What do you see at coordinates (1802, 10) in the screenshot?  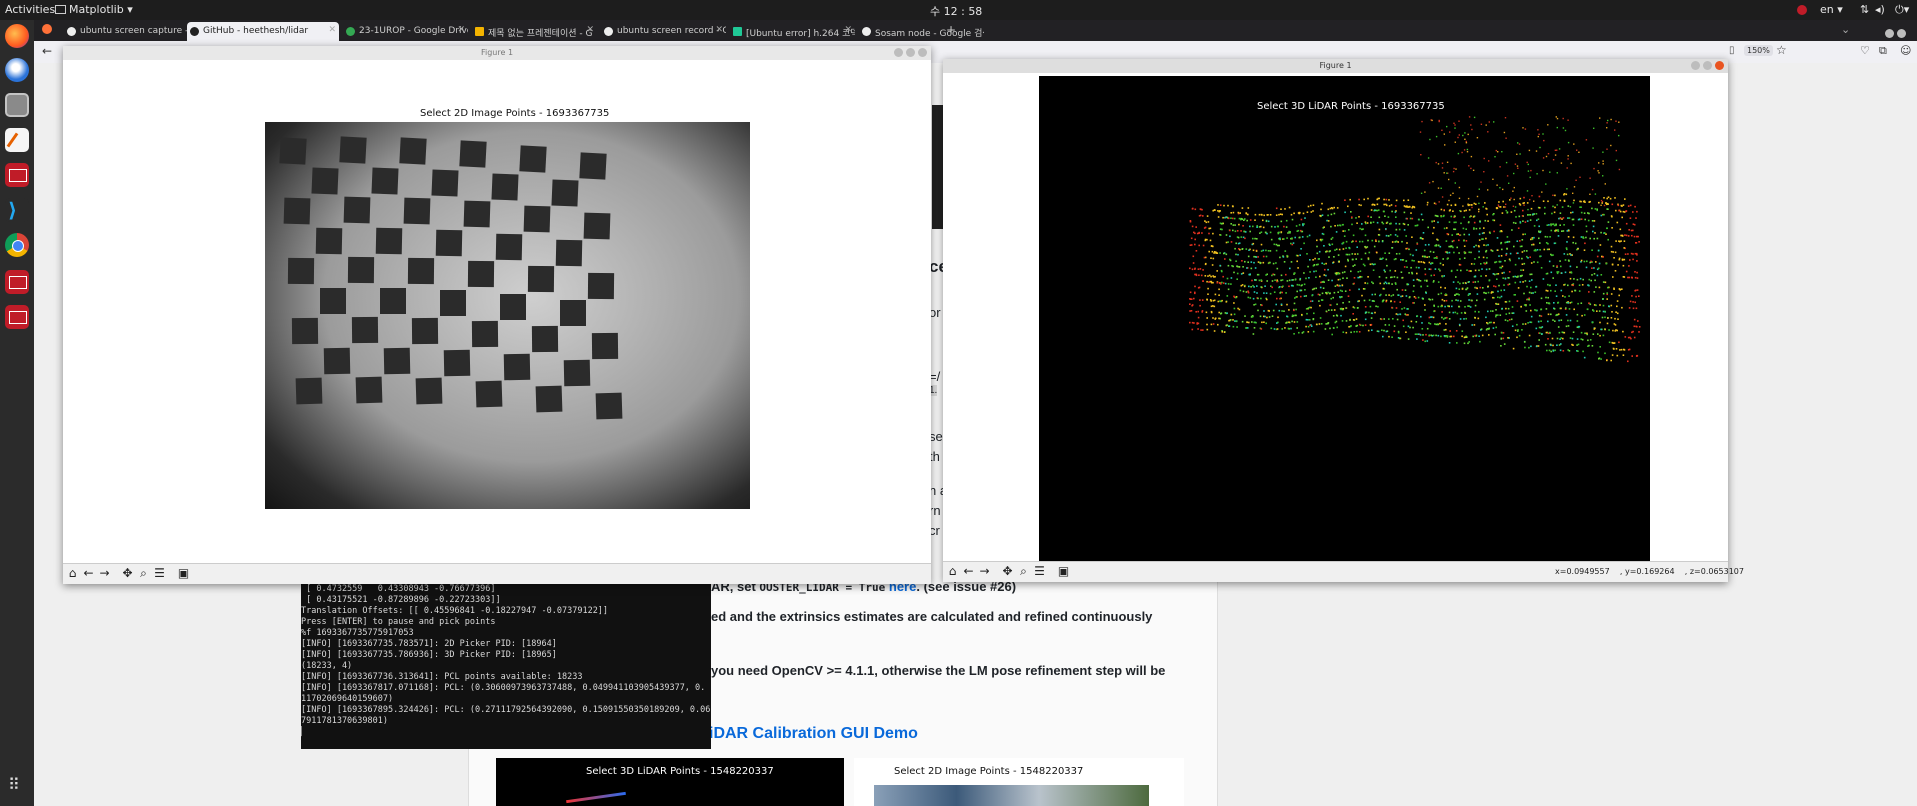 I see `record-icon` at bounding box center [1802, 10].